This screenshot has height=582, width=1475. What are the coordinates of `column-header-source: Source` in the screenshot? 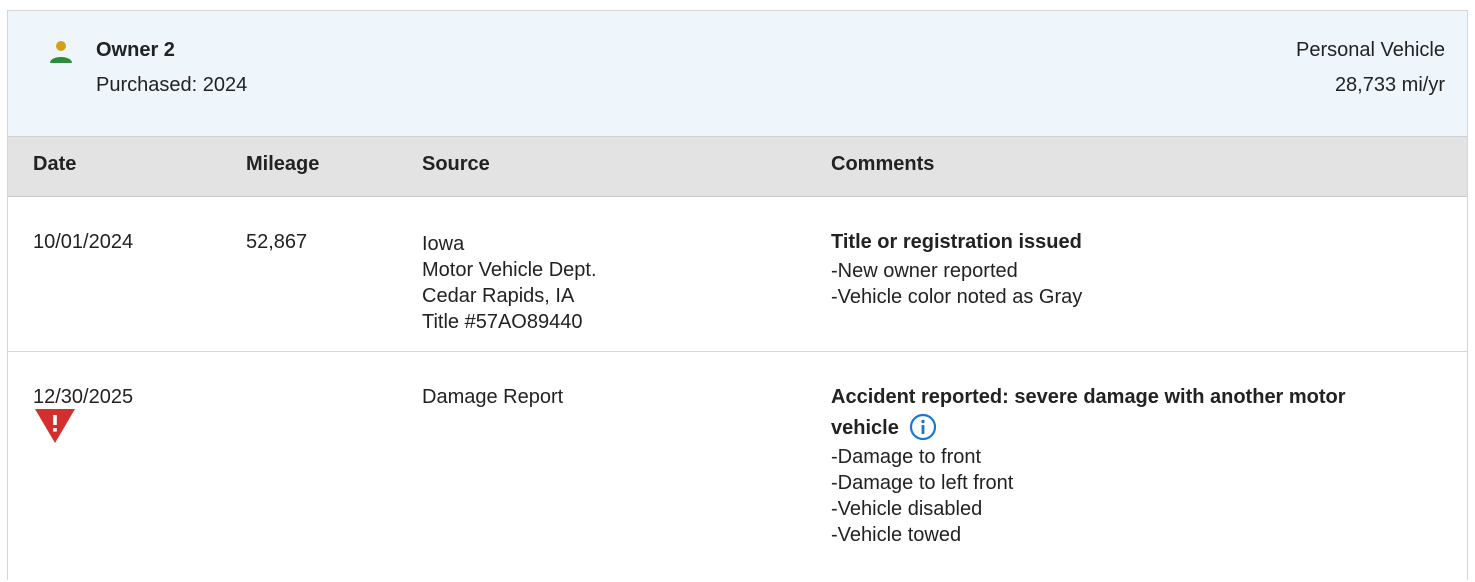 It's located at (456, 164).